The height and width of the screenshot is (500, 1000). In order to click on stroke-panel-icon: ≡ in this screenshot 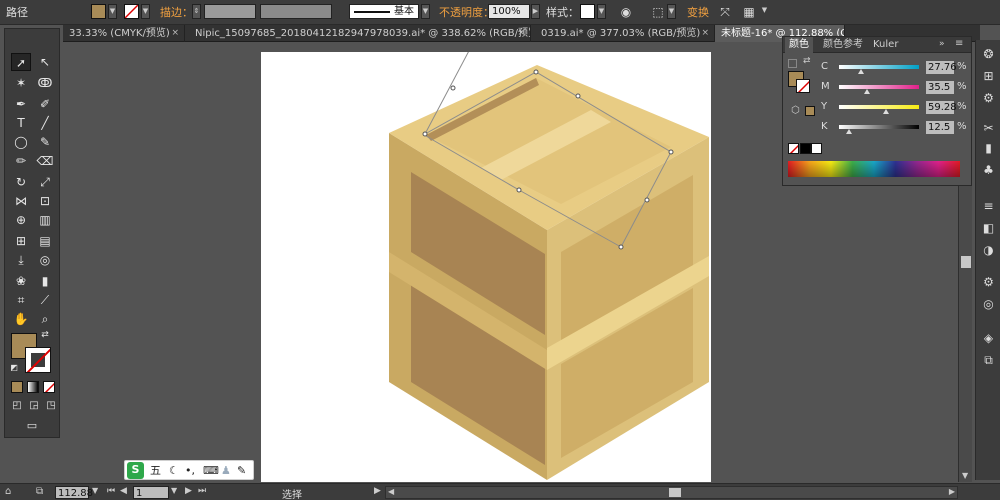, I will do `click(988, 206)`.